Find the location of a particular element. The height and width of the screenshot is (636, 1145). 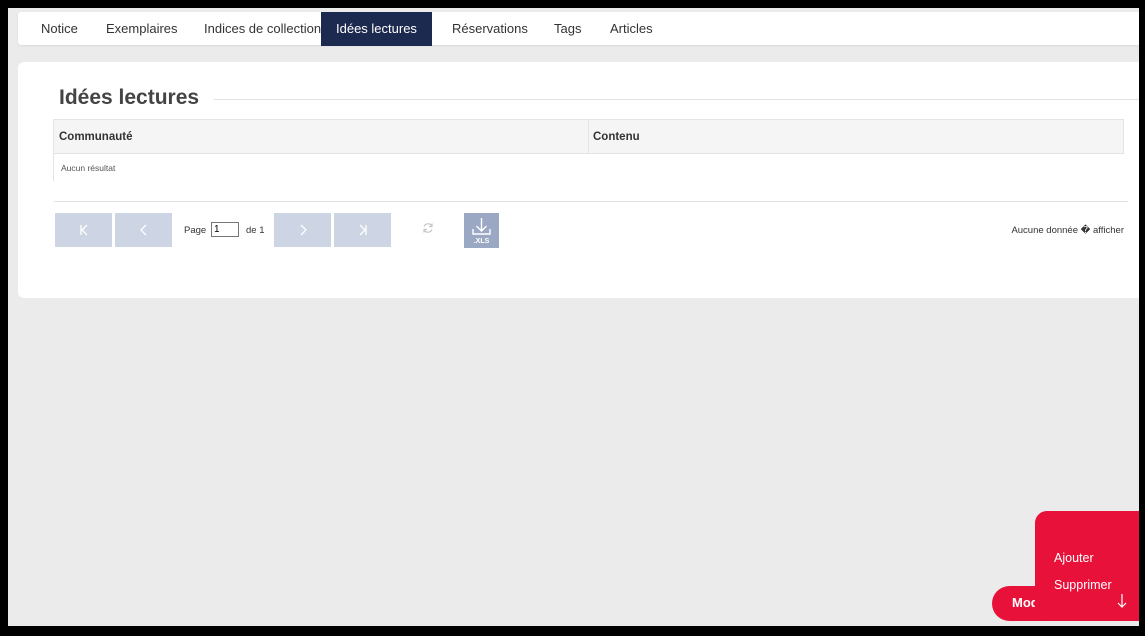

refresh-icon is located at coordinates (428, 228).